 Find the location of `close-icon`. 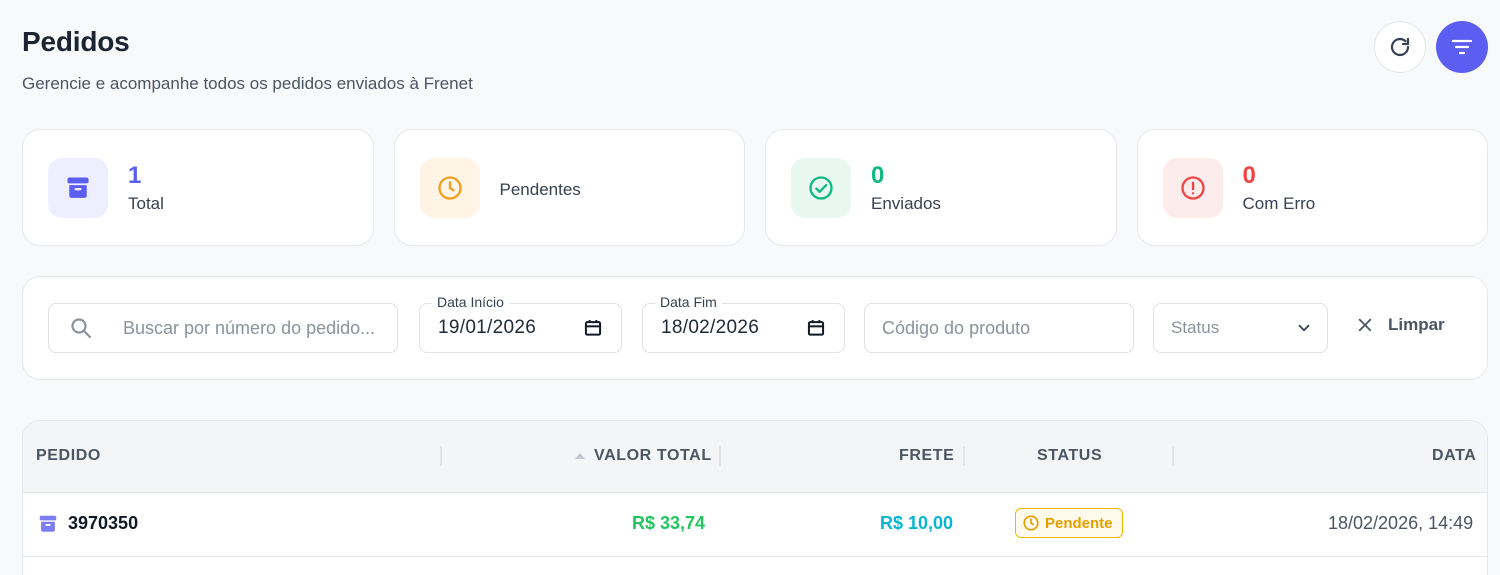

close-icon is located at coordinates (1365, 325).